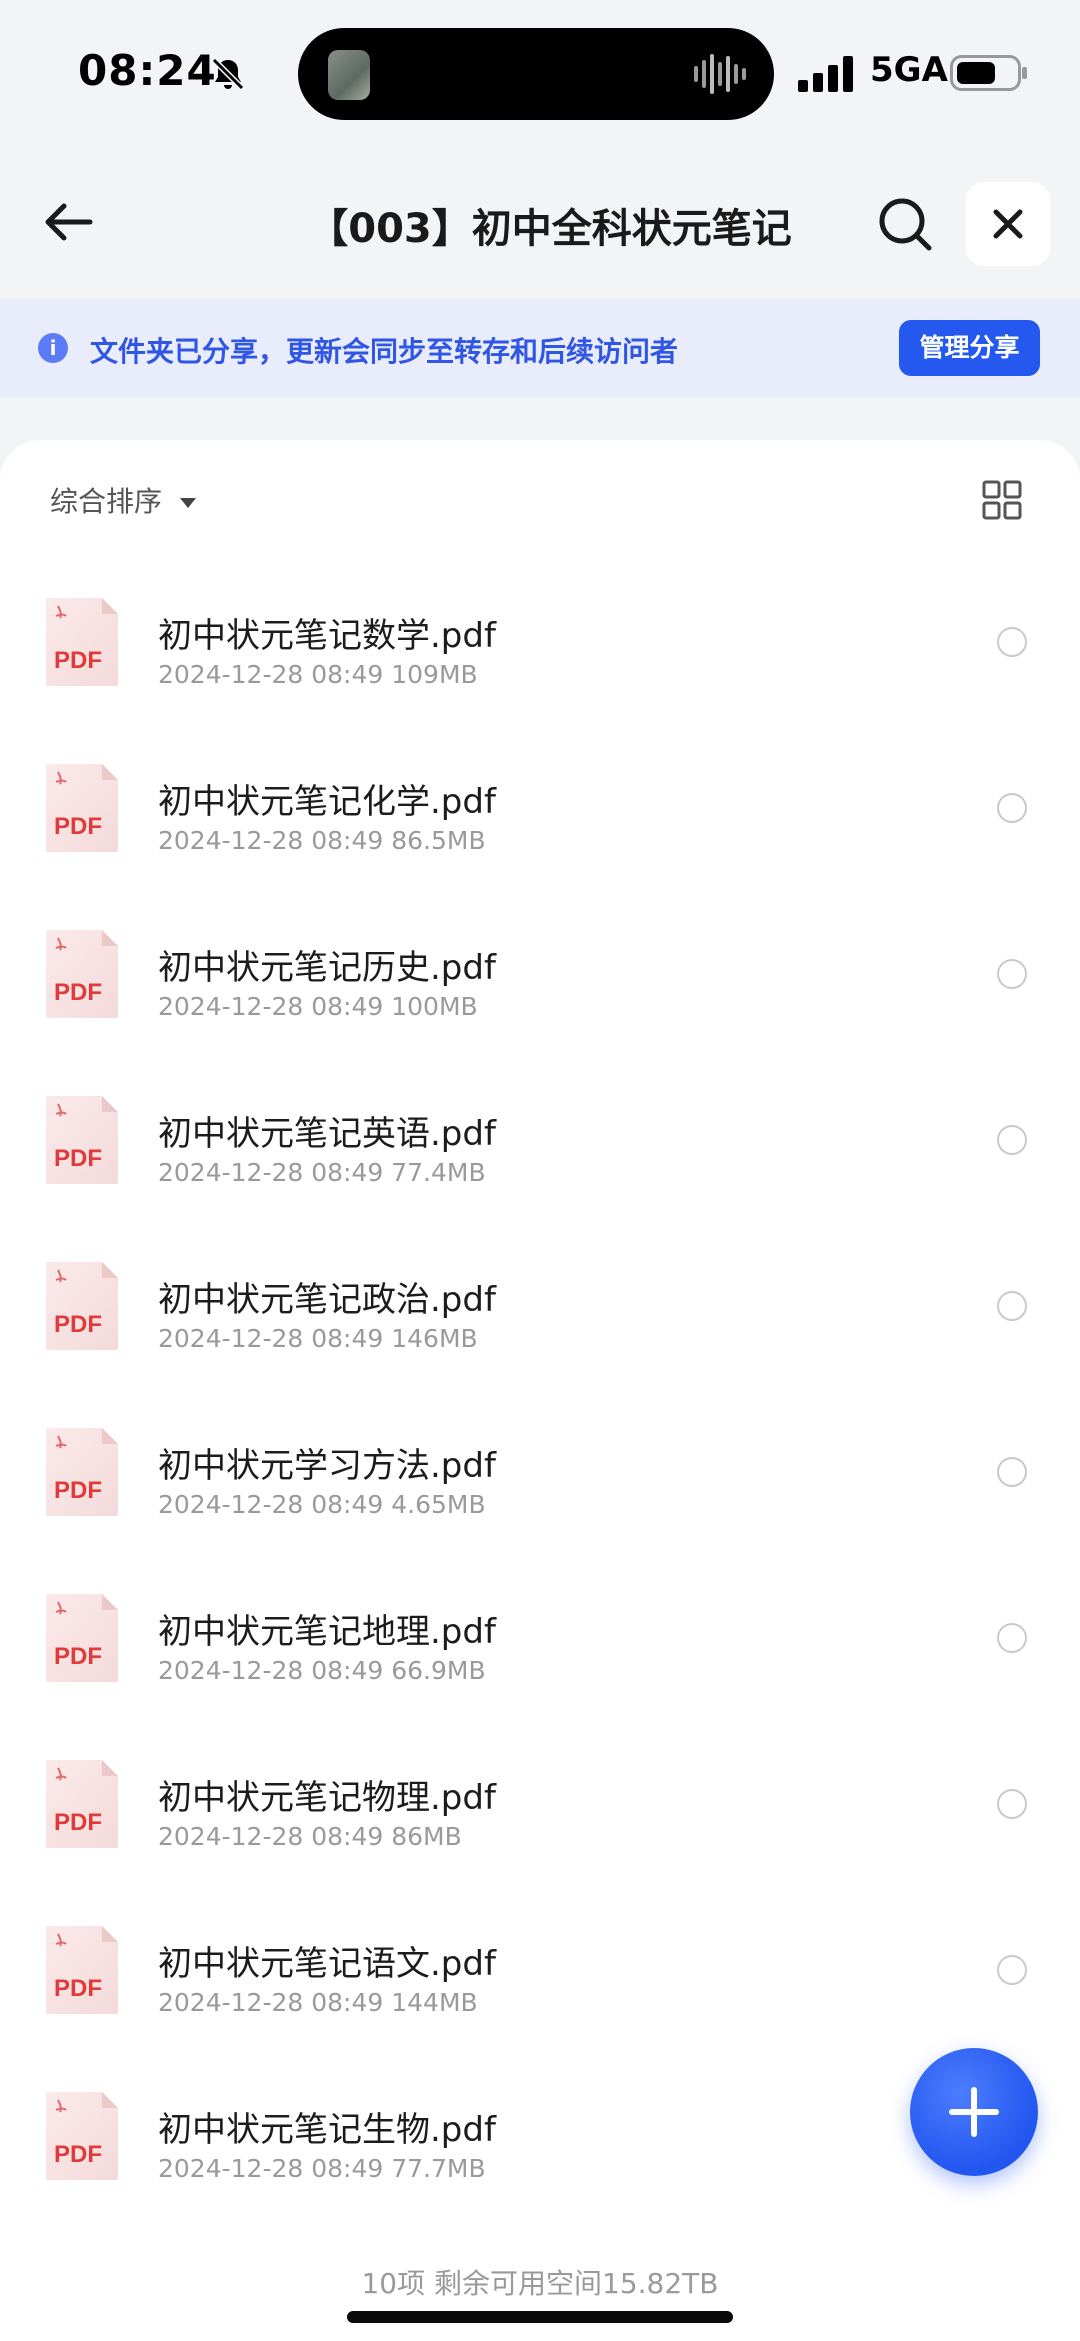 This screenshot has height=2341, width=1080. Describe the element at coordinates (147, 70) in the screenshot. I see `status-time: 08:24` at that location.